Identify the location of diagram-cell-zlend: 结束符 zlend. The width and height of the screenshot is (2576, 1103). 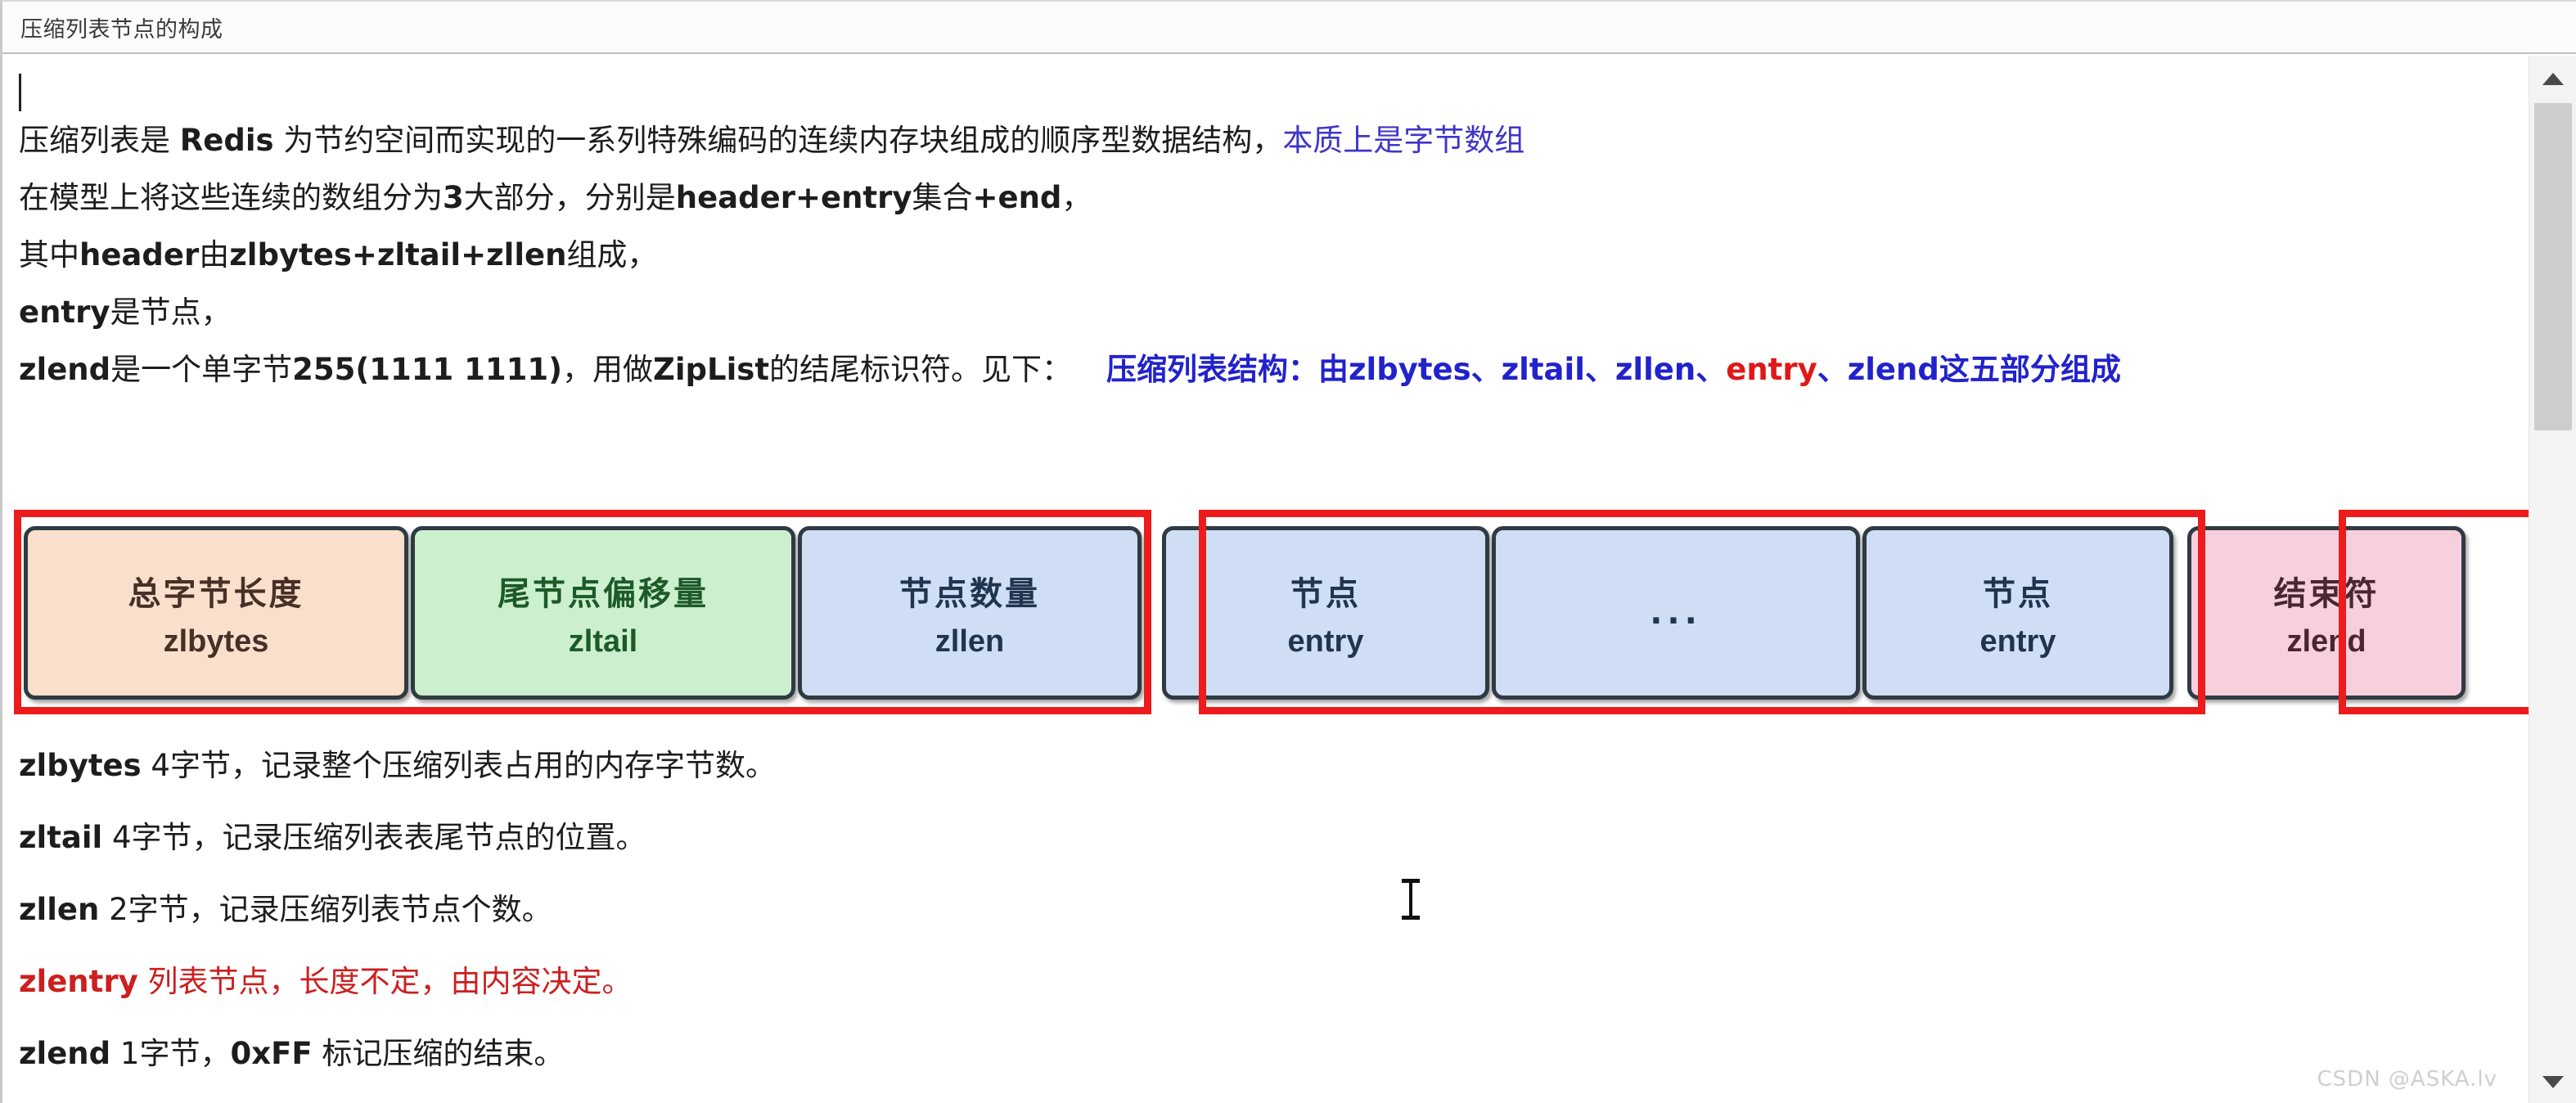
(2326, 613).